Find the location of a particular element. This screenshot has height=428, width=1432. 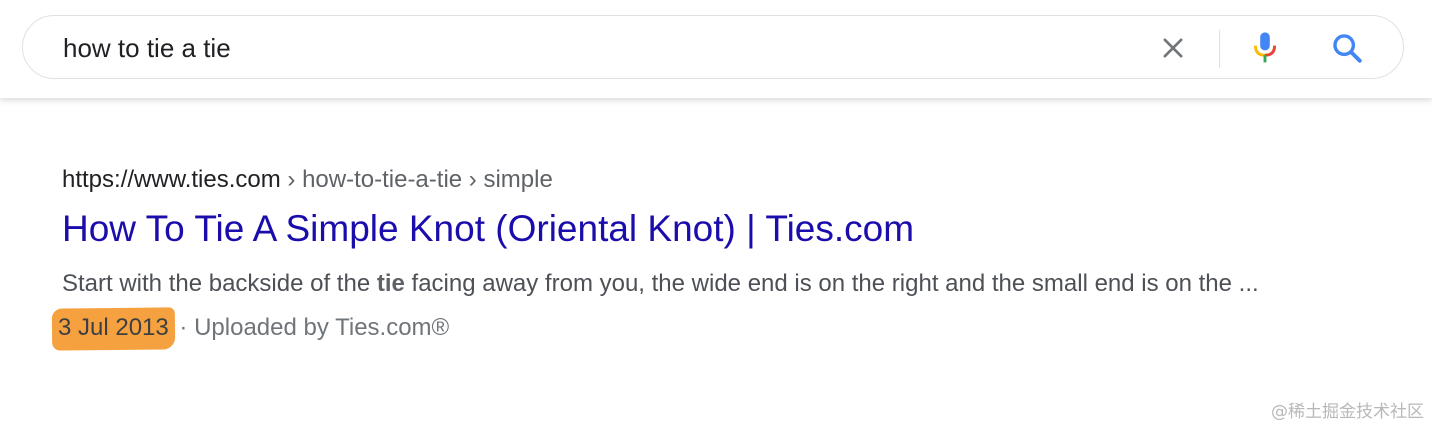

result-url-base: https://www.ties.com is located at coordinates (171, 179).